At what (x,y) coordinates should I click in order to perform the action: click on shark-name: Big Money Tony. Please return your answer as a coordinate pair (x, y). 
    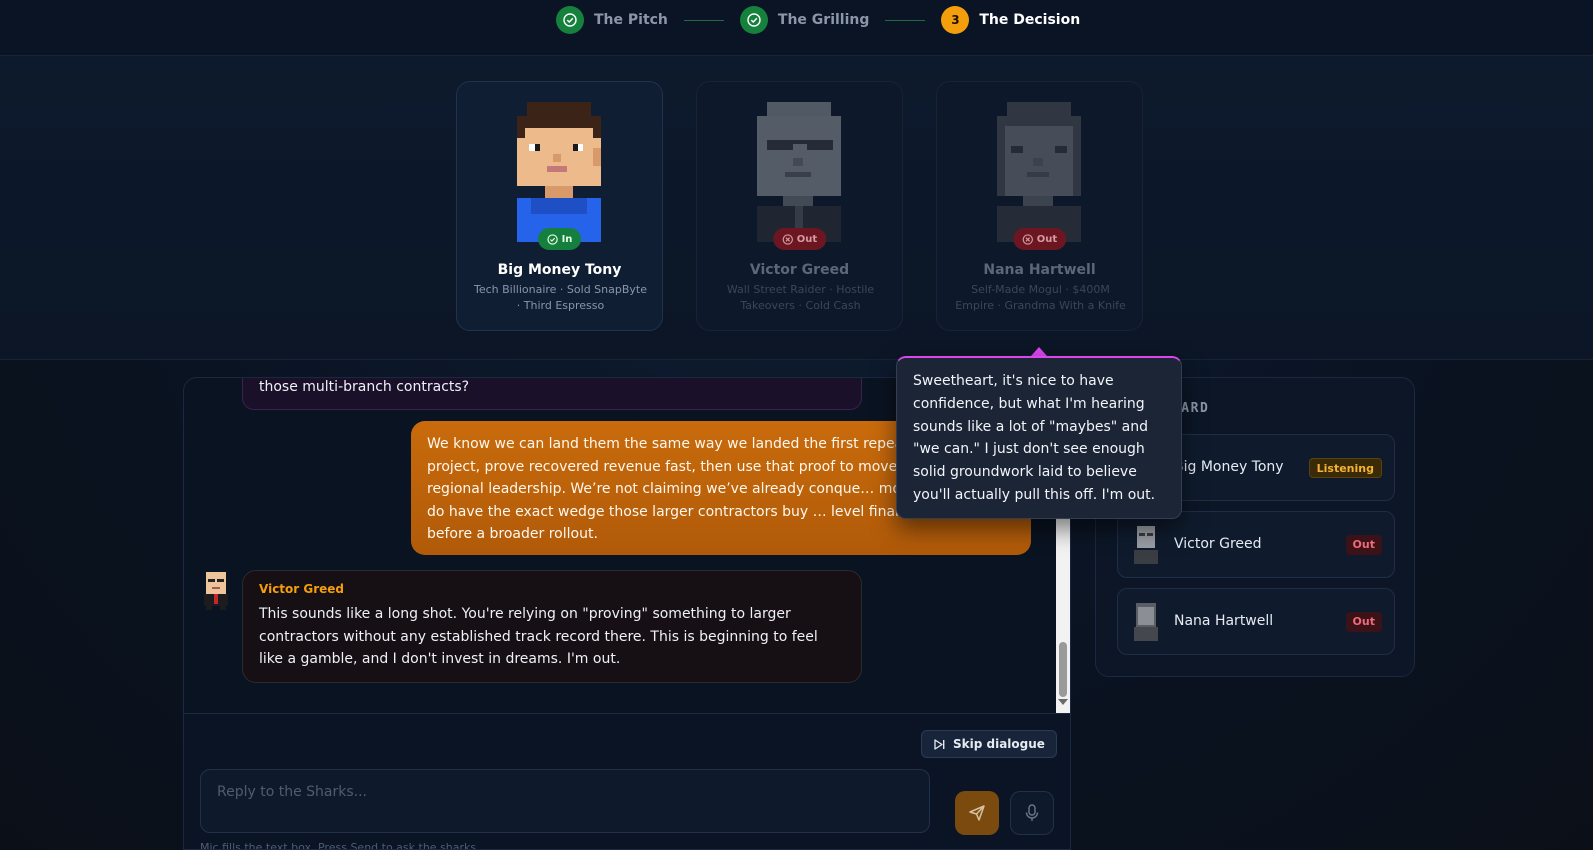
    Looking at the image, I should click on (559, 270).